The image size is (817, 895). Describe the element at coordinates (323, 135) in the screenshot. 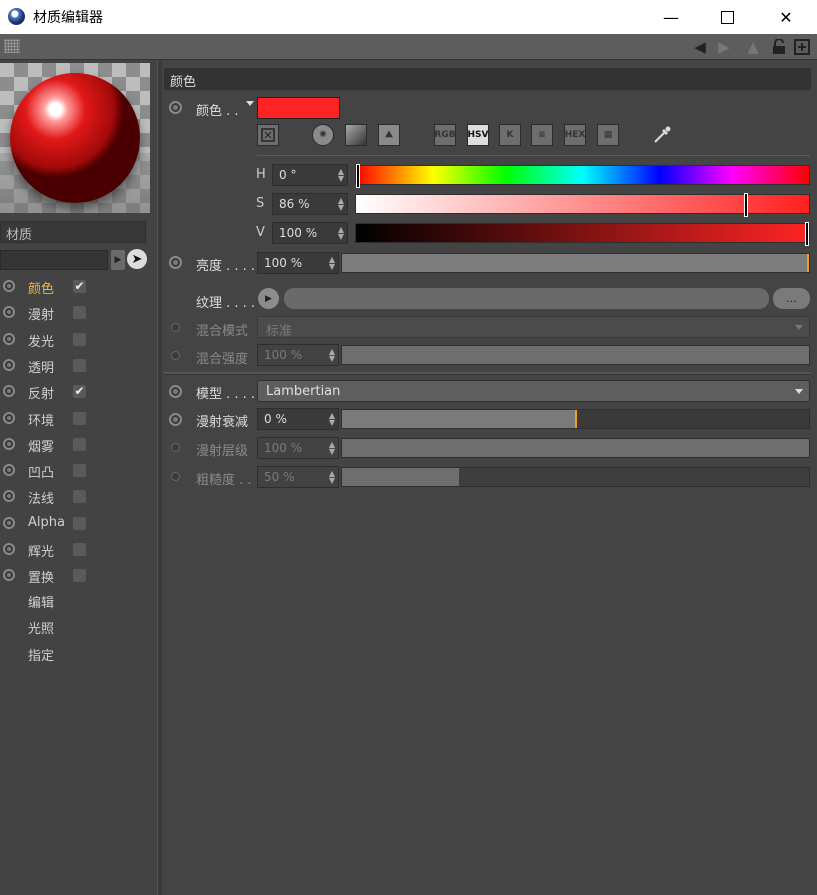

I see `color-wheel-icon: ✺` at that location.